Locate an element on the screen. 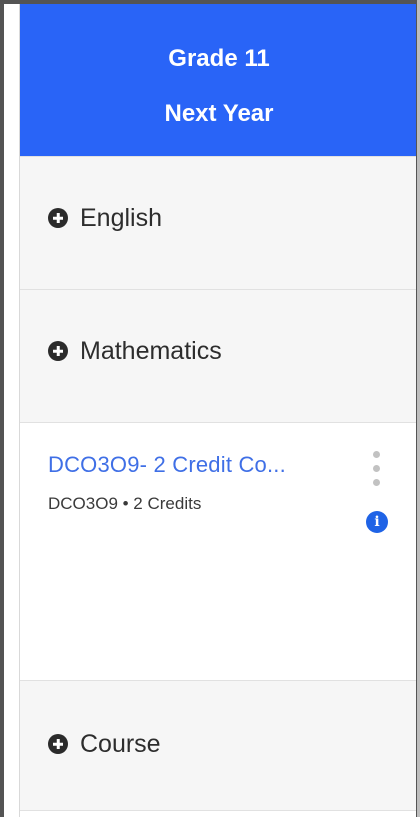  mathematics-label: Mathematics is located at coordinates (151, 351).